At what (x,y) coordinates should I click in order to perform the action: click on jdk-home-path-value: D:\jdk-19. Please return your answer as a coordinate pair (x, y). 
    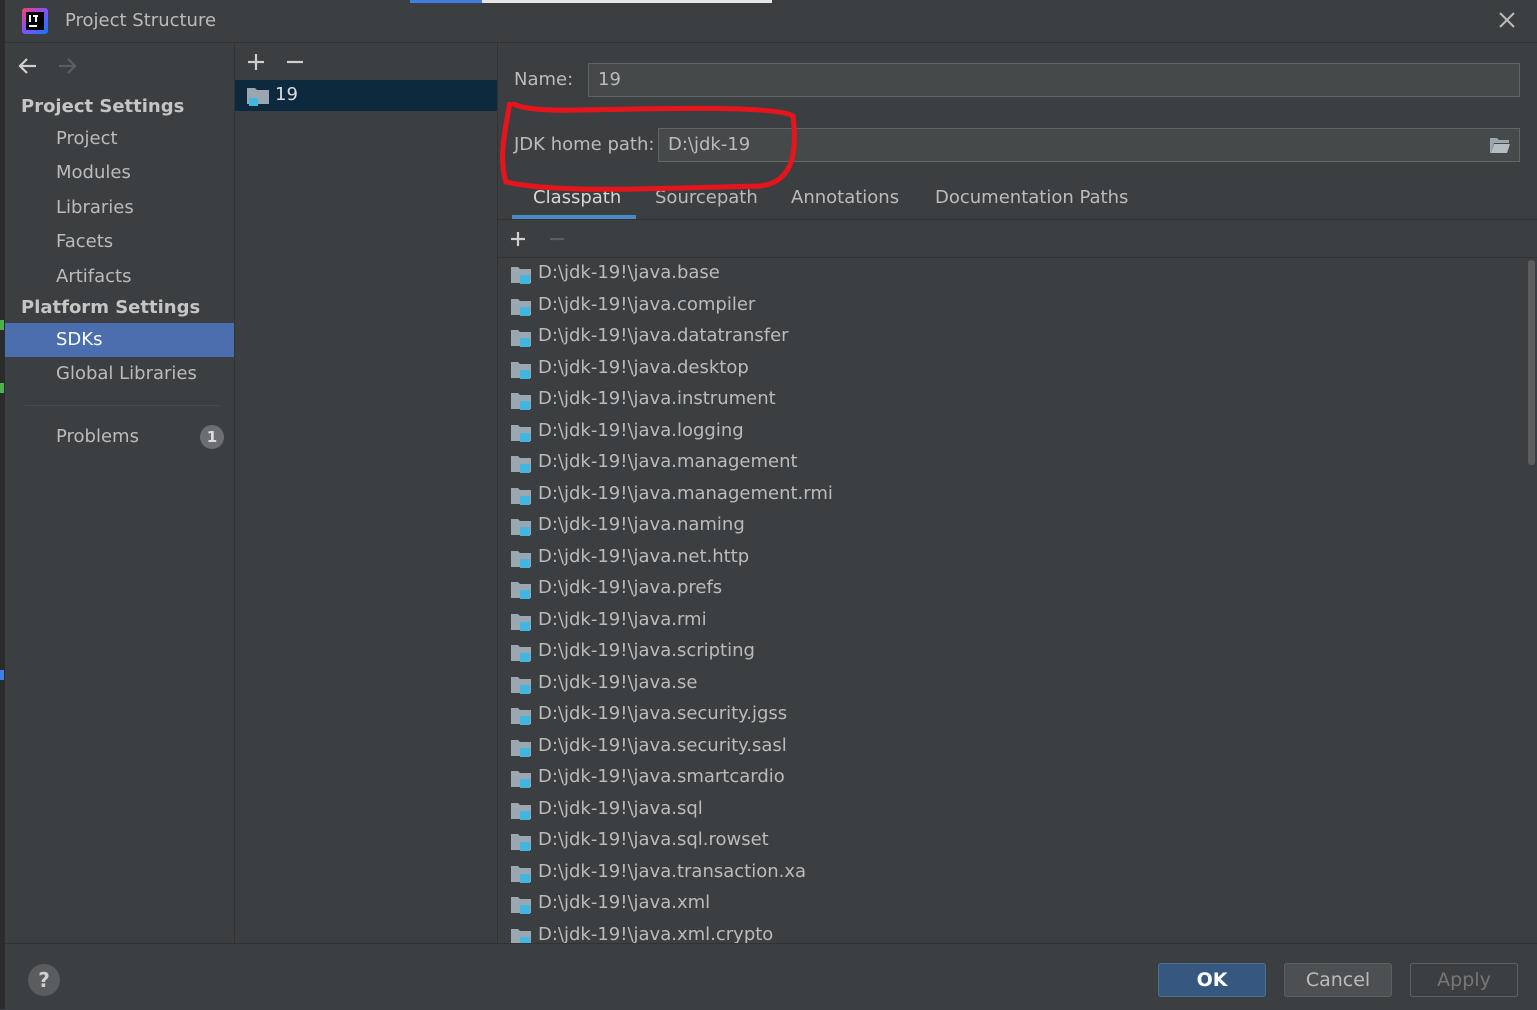
    Looking at the image, I should click on (709, 144).